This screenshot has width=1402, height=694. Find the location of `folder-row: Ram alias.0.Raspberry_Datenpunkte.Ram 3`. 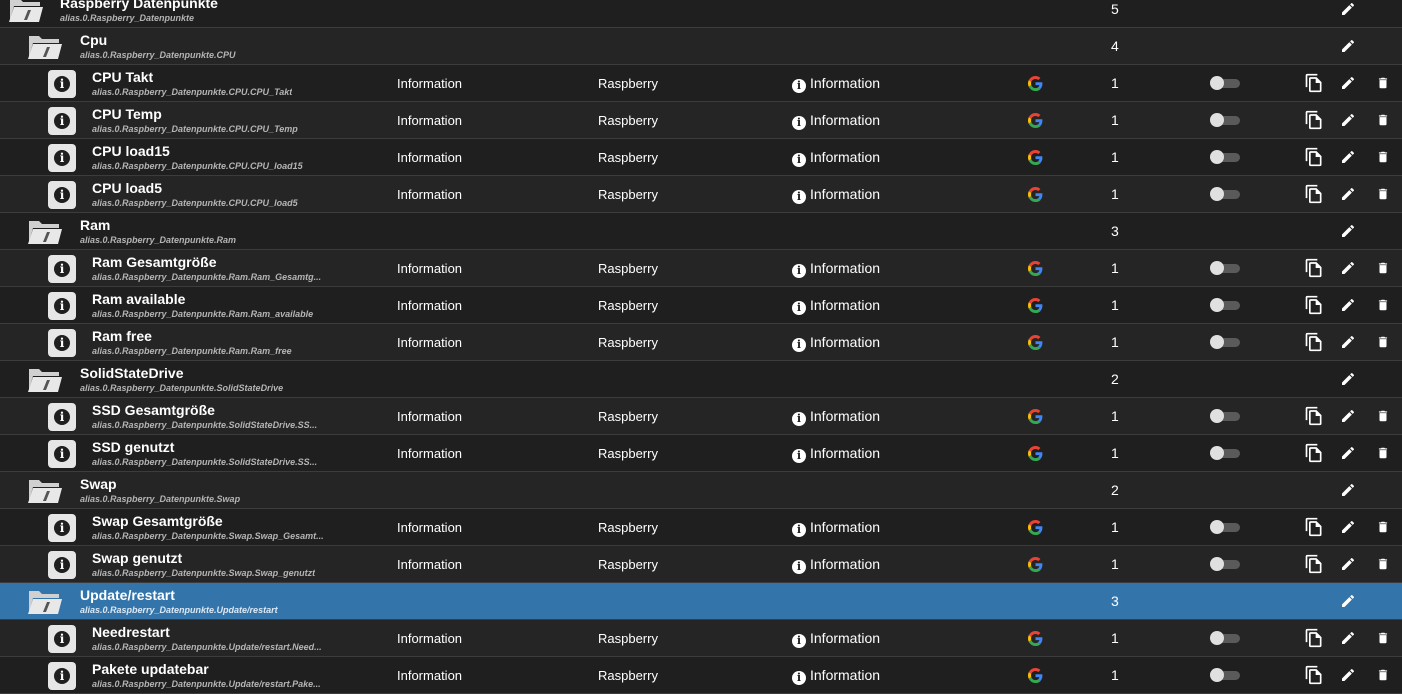

folder-row: Ram alias.0.Raspberry_Datenpunkte.Ram 3 is located at coordinates (701, 231).